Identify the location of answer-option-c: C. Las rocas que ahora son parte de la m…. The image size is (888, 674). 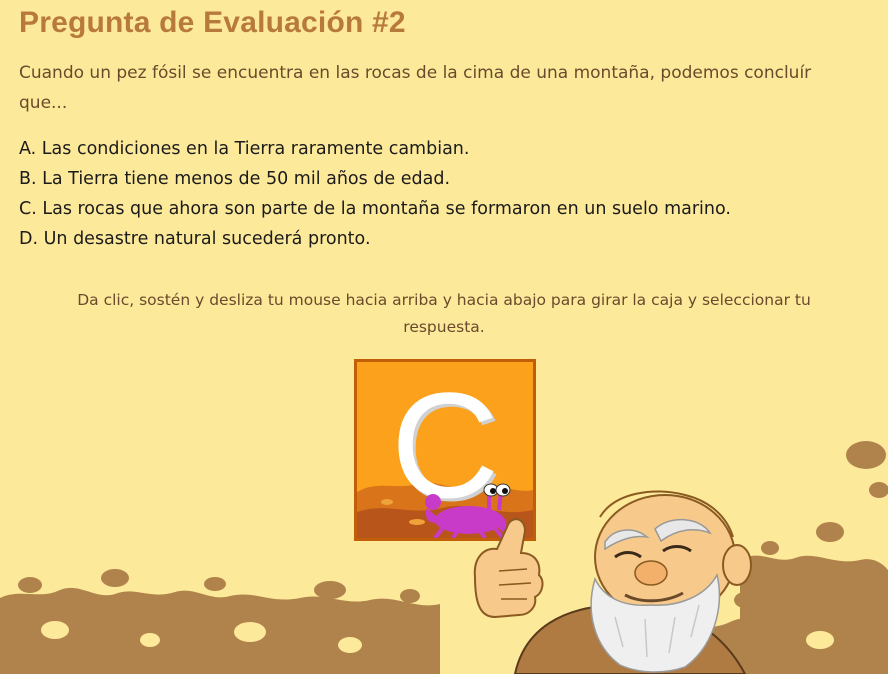
(375, 209).